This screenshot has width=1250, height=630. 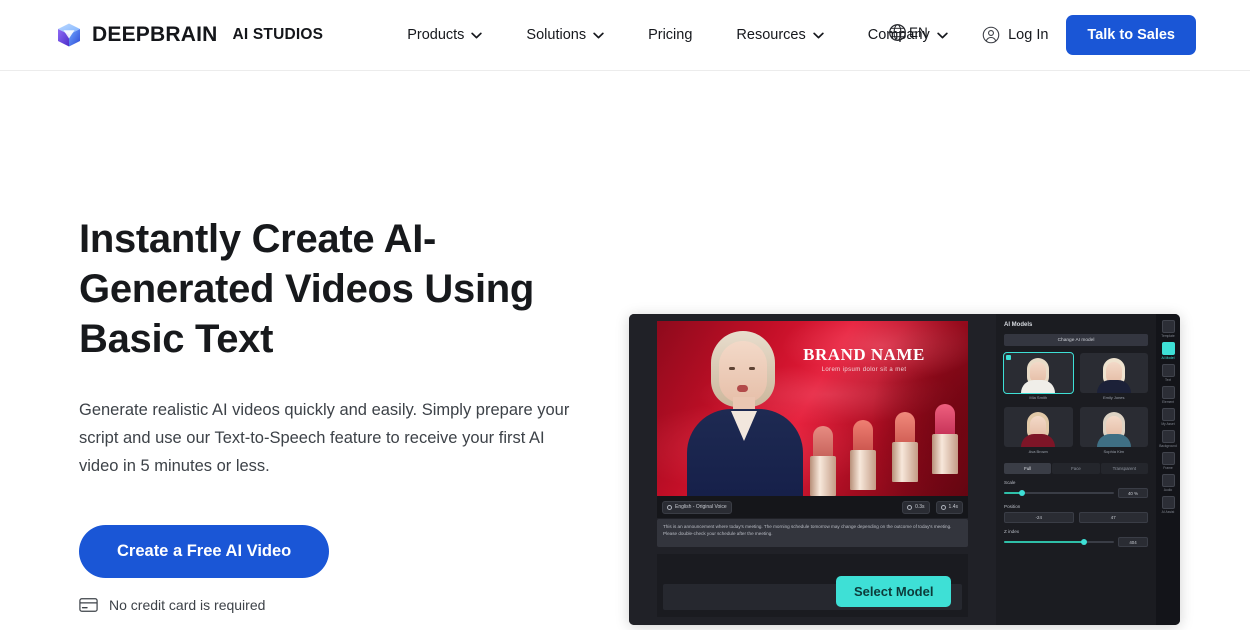 What do you see at coordinates (1076, 517) in the screenshot?
I see `position-control: -24 47` at bounding box center [1076, 517].